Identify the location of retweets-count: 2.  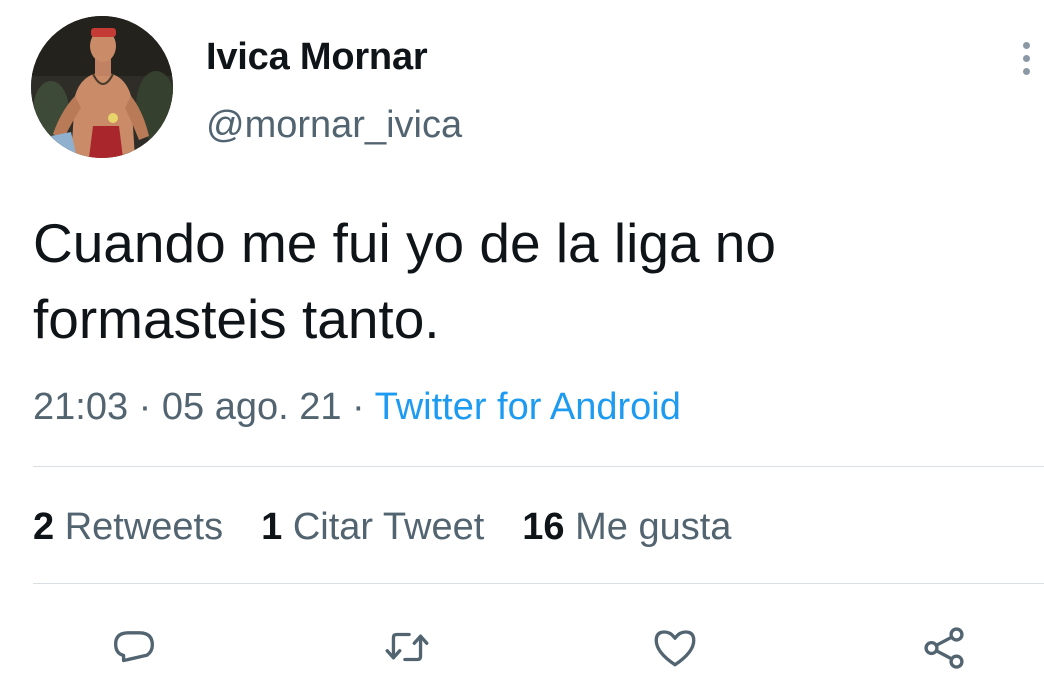
(44, 527).